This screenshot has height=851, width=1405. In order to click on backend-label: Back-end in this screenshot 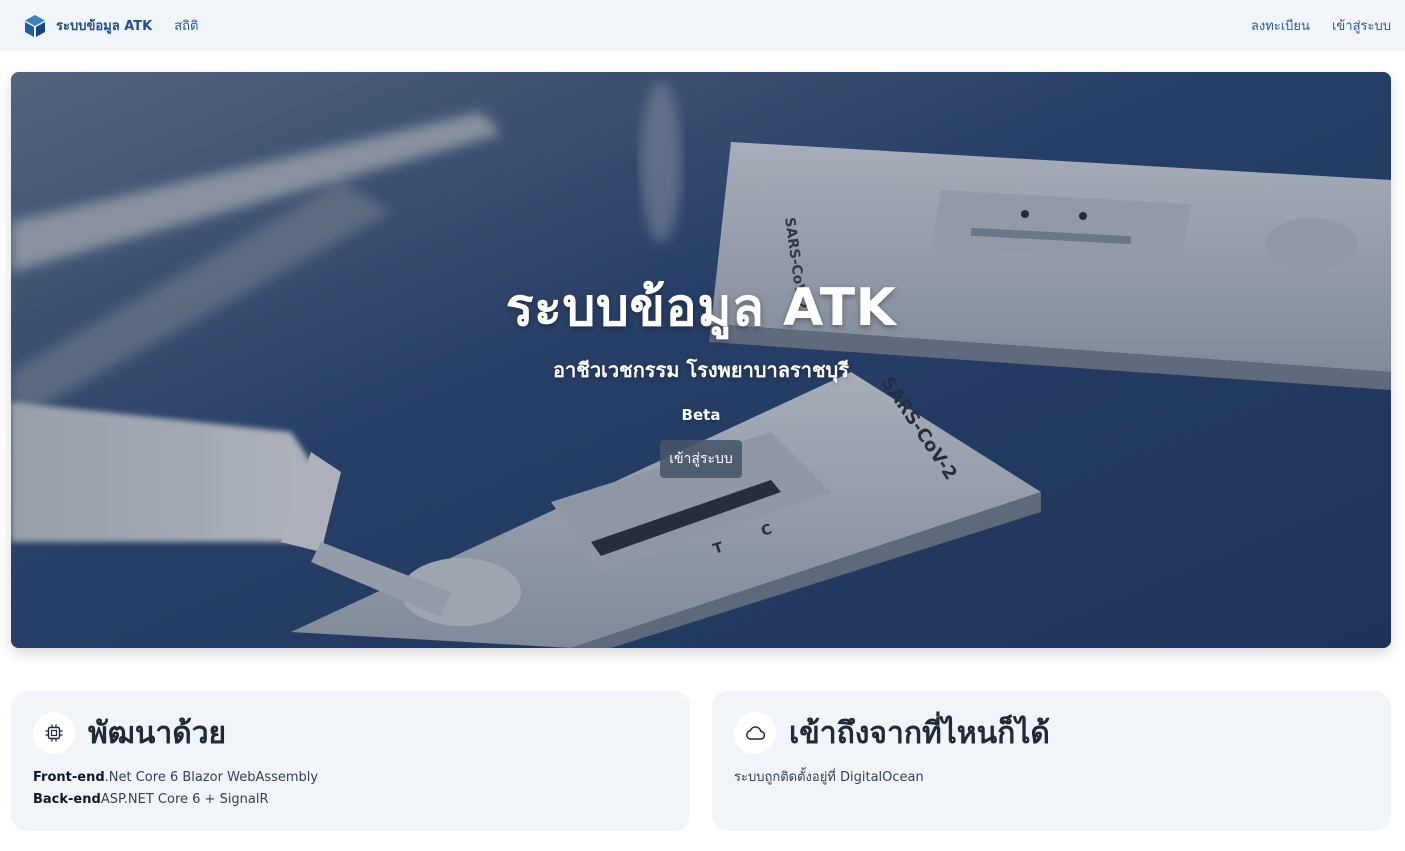, I will do `click(67, 799)`.